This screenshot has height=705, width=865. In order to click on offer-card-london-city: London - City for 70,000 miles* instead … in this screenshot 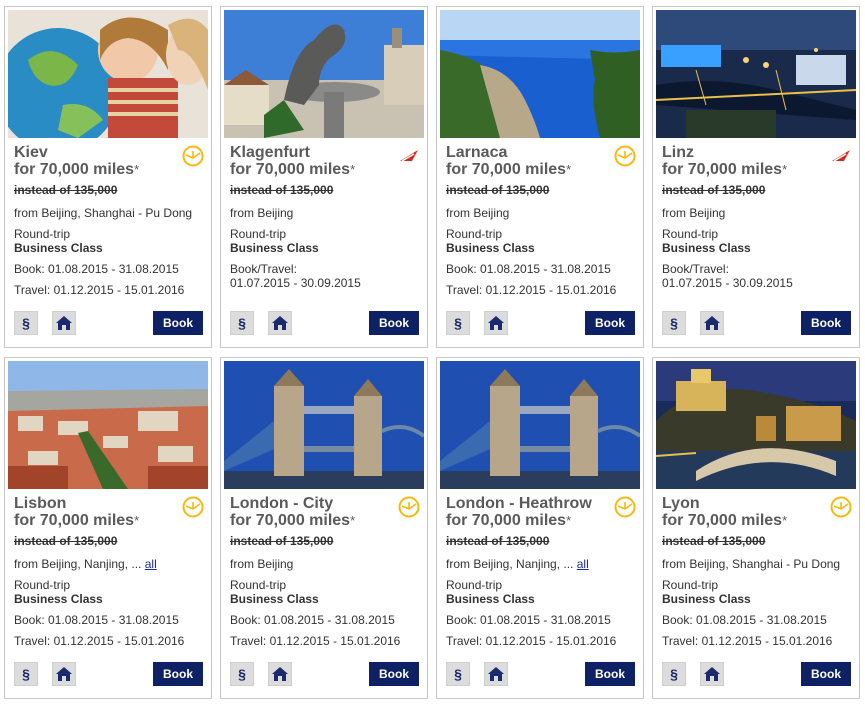, I will do `click(324, 528)`.